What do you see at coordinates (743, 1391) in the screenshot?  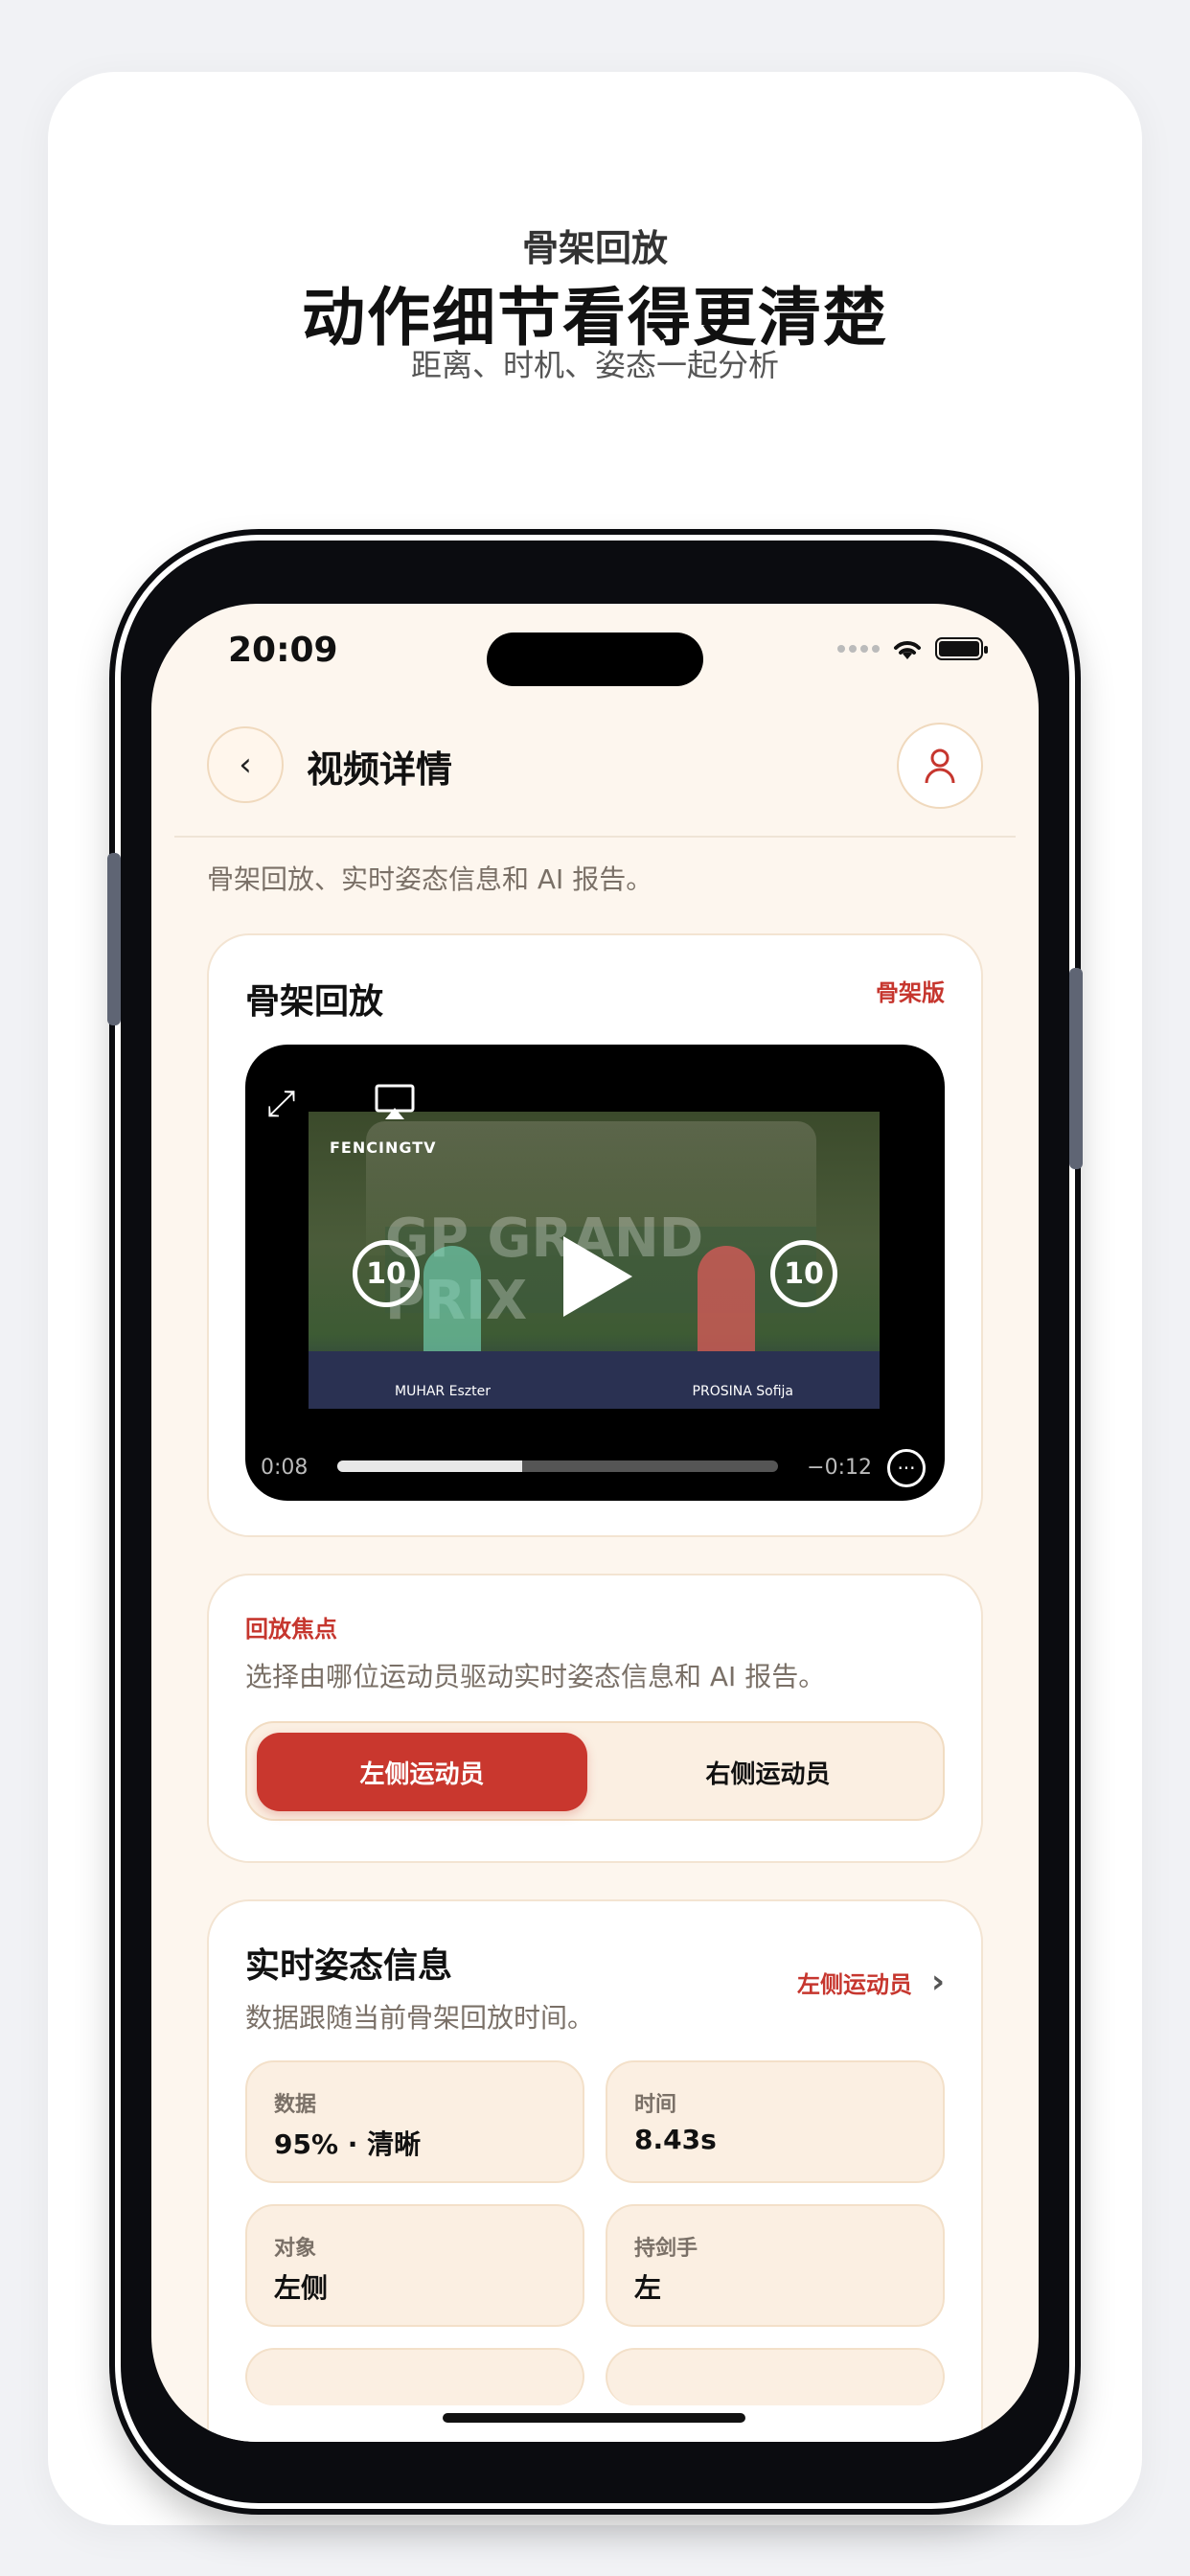 I see `right-fencer-name: PROSINA Sofija` at bounding box center [743, 1391].